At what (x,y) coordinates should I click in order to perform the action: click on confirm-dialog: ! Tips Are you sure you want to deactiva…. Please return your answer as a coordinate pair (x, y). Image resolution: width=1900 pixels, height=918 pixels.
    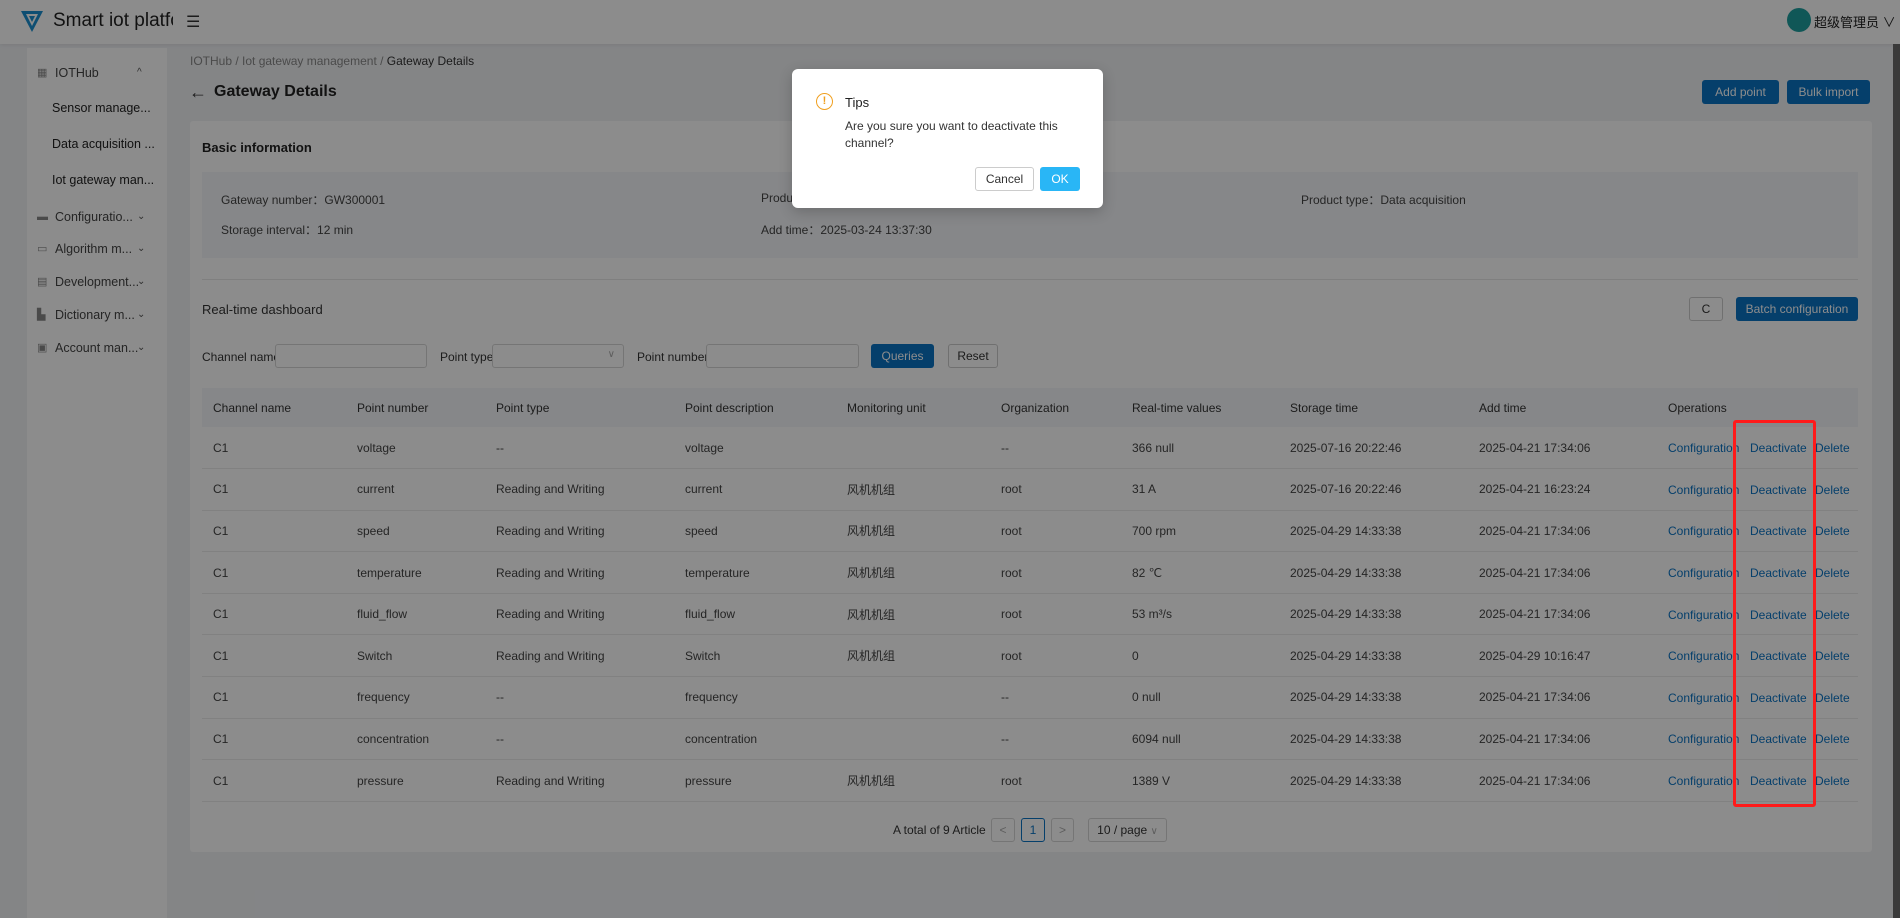
    Looking at the image, I should click on (947, 138).